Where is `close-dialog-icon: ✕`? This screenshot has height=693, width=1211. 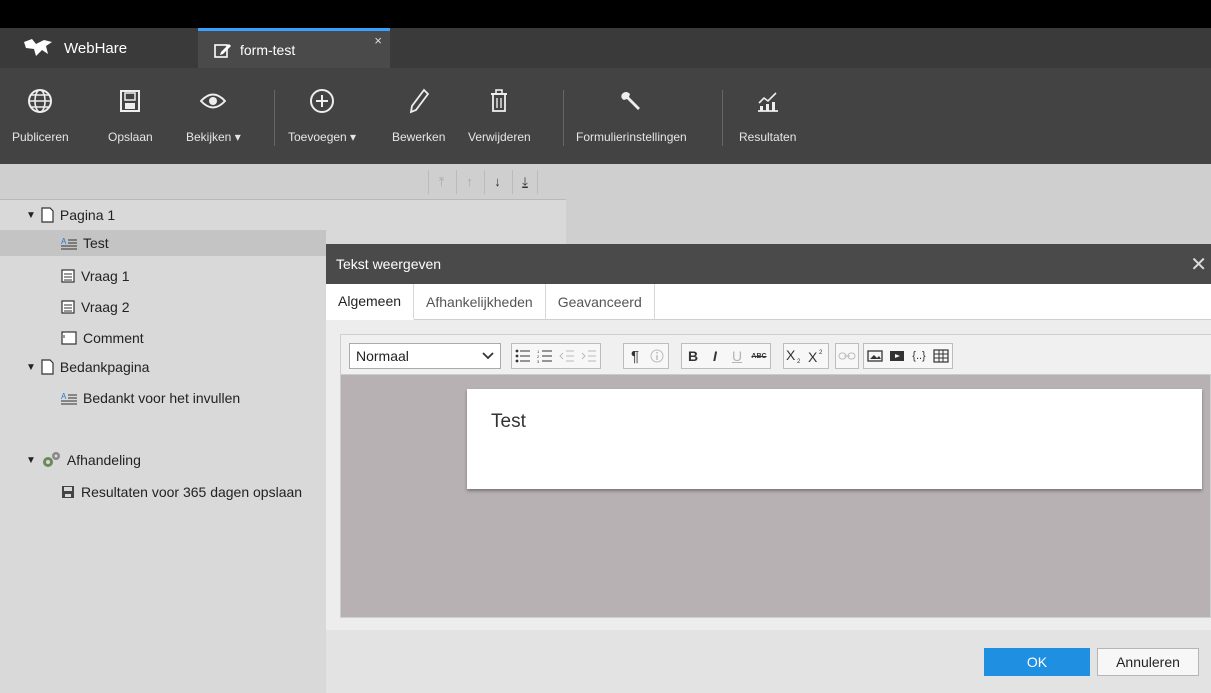 close-dialog-icon: ✕ is located at coordinates (1198, 264).